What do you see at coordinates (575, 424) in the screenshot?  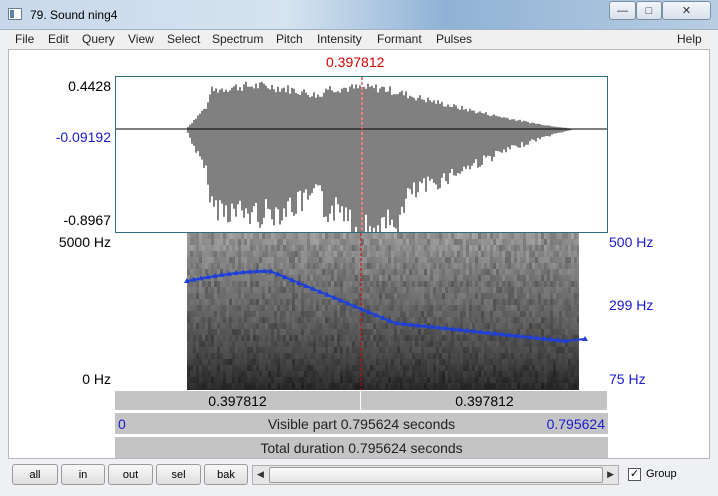 I see `visible-end-time: 0.795624` at bounding box center [575, 424].